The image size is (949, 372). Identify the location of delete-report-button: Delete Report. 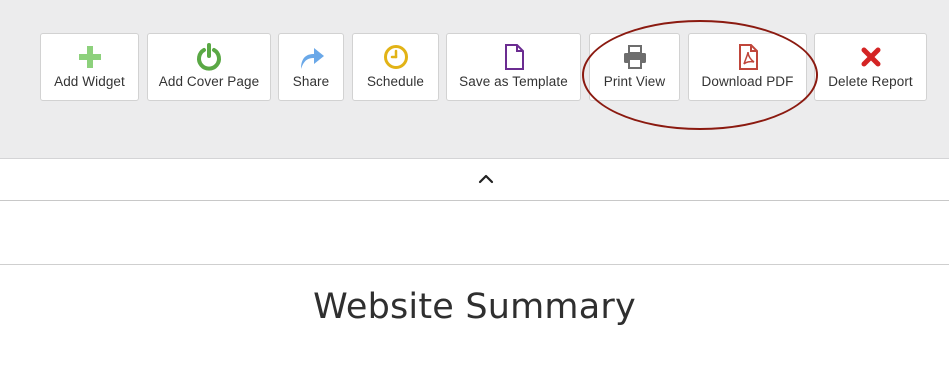
(870, 67).